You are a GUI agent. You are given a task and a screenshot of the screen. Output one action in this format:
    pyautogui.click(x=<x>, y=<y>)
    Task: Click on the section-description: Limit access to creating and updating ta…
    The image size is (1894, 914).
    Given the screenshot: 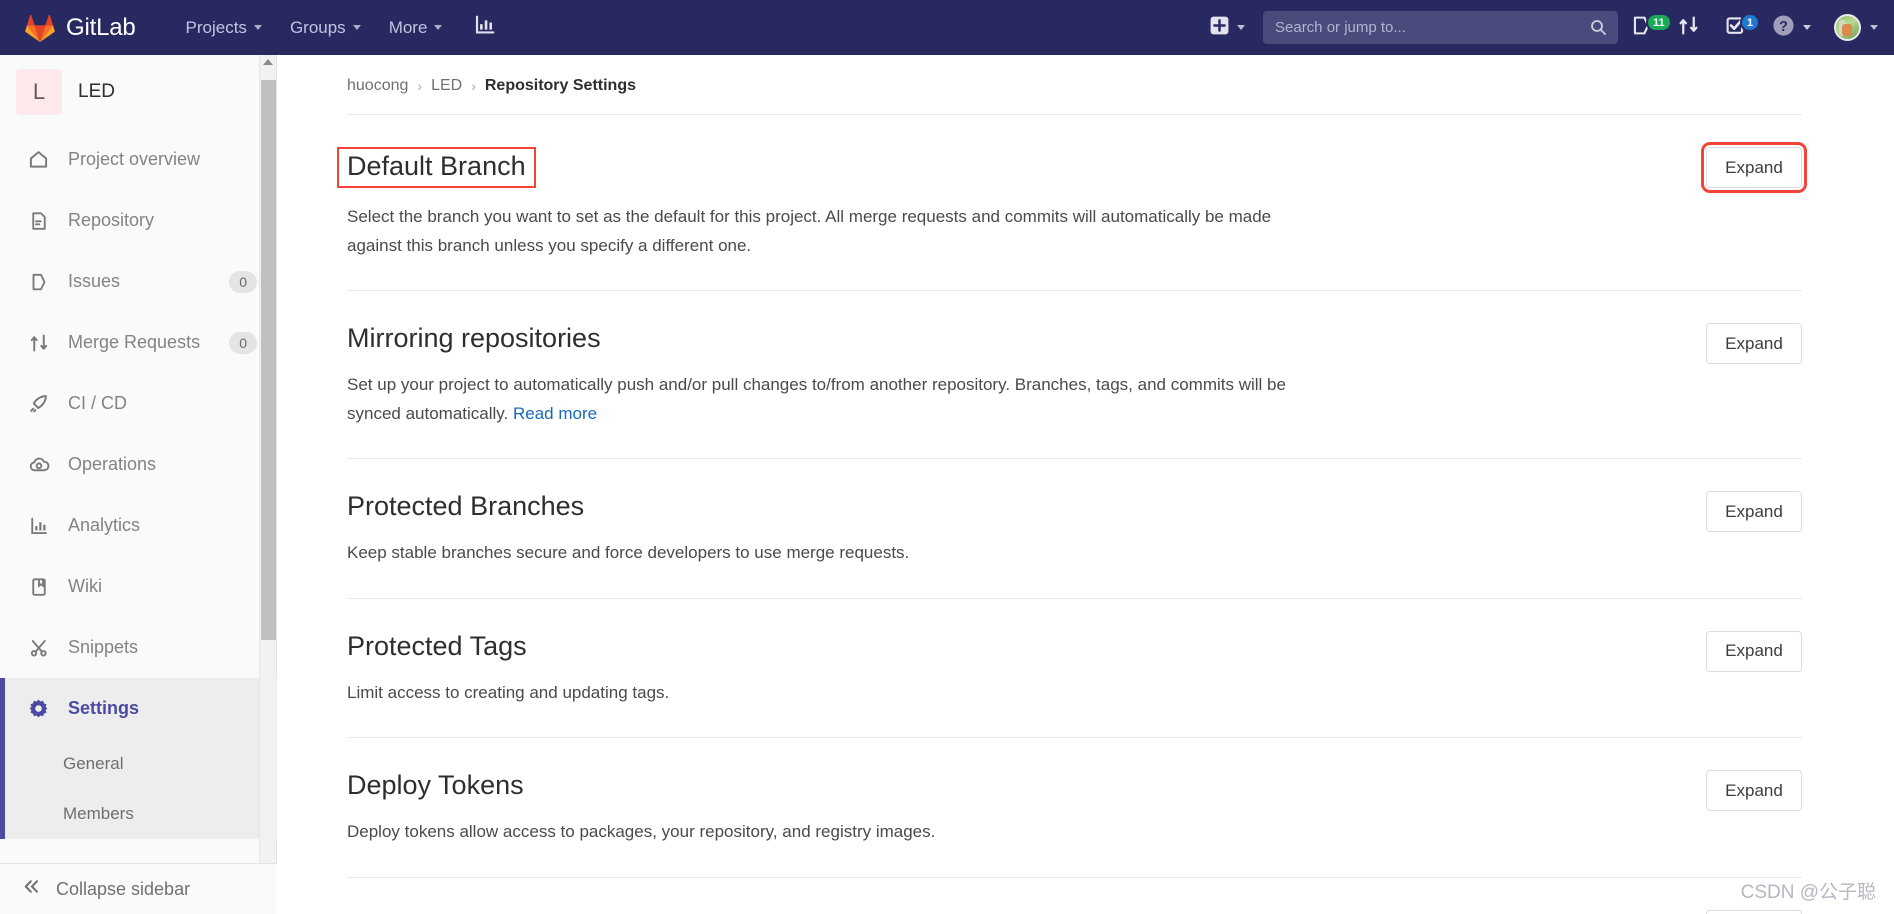 What is the action you would take?
    pyautogui.click(x=508, y=692)
    